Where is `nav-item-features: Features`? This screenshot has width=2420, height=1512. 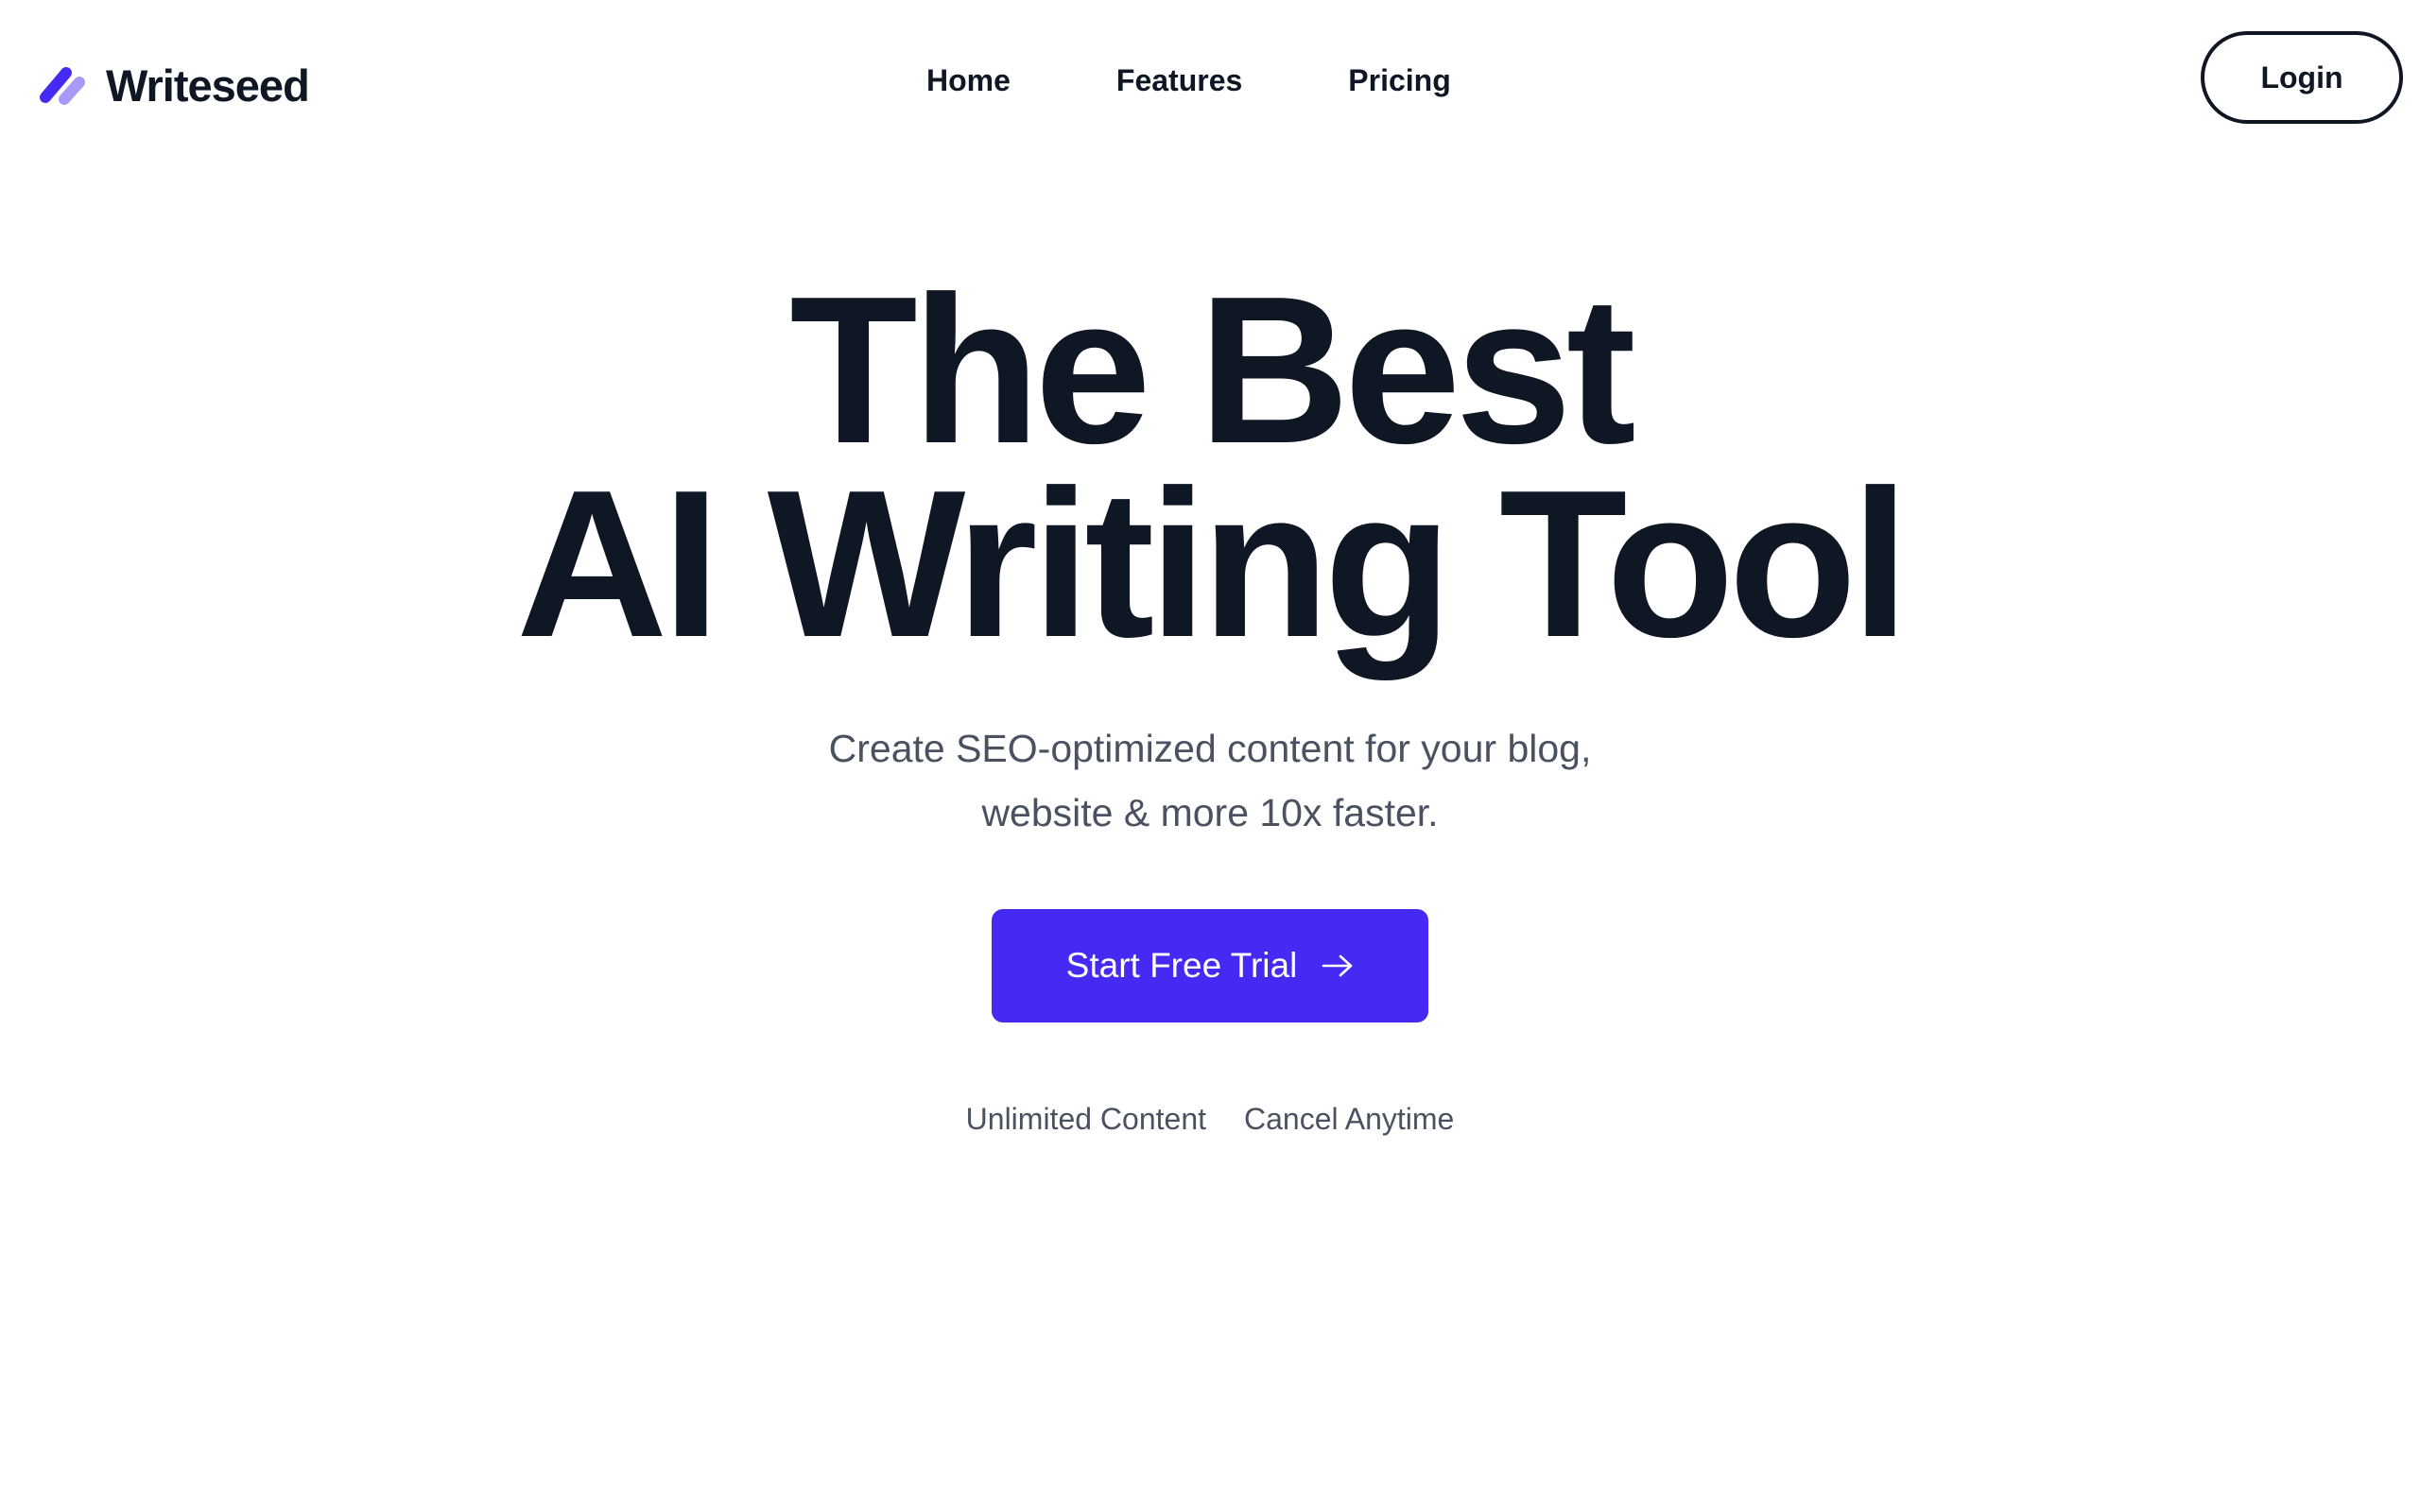
nav-item-features: Features is located at coordinates (1179, 80).